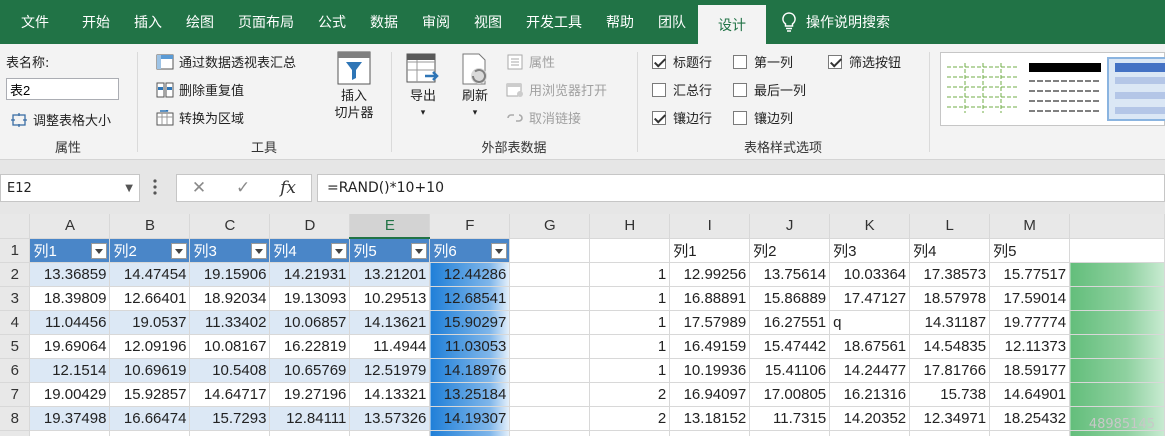 Image resolution: width=1165 pixels, height=436 pixels. I want to click on cell: 16.44369, so click(310, 433).